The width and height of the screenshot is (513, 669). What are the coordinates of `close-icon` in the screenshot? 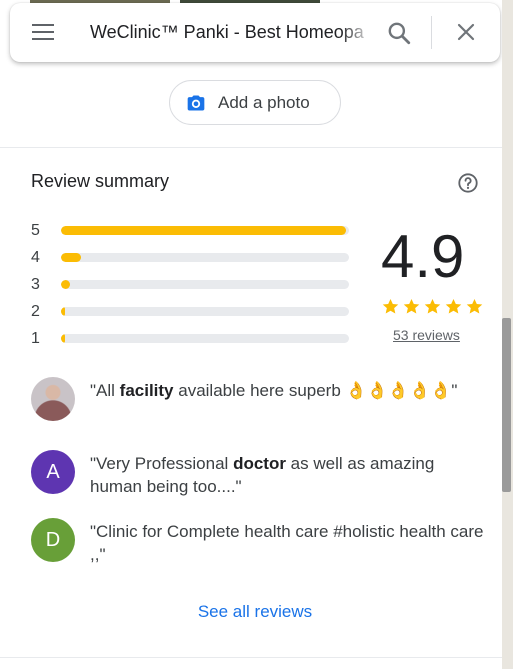 It's located at (466, 32).